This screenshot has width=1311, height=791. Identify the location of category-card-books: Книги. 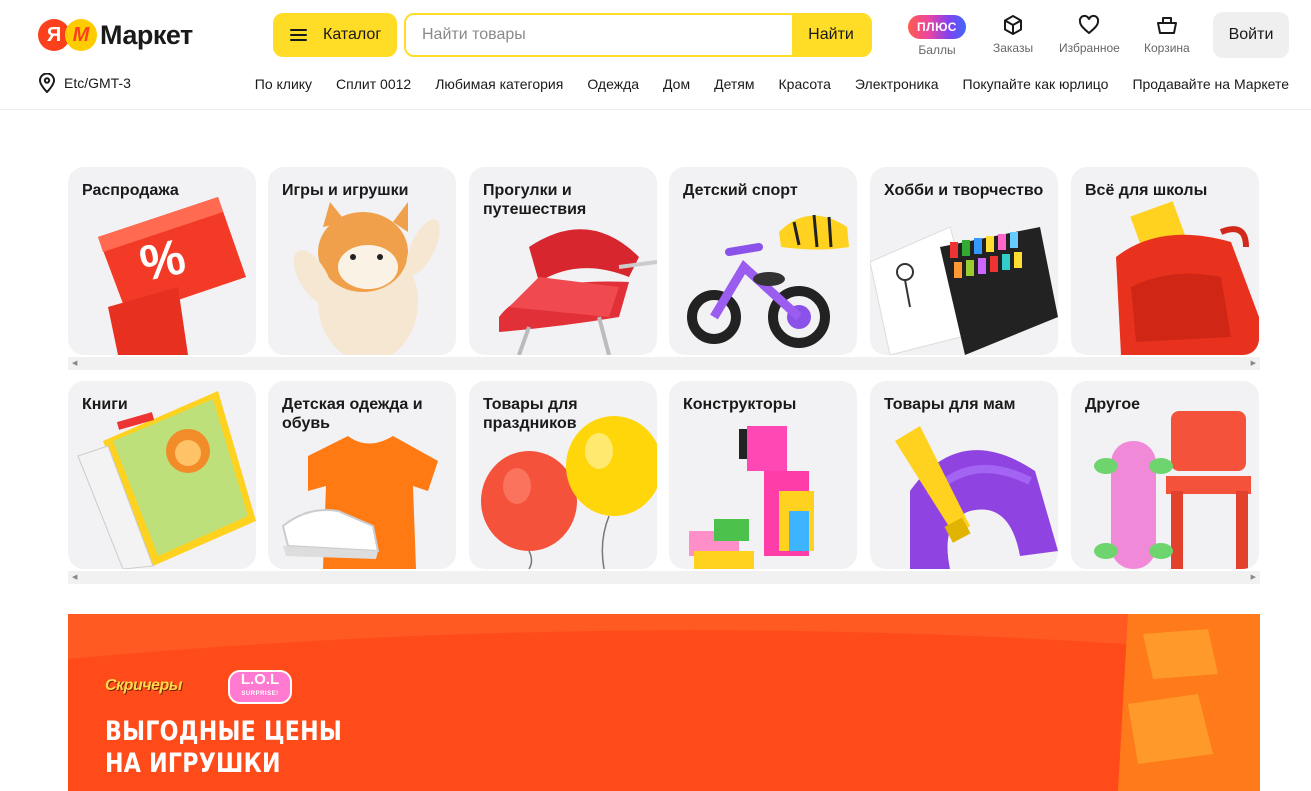
(162, 475).